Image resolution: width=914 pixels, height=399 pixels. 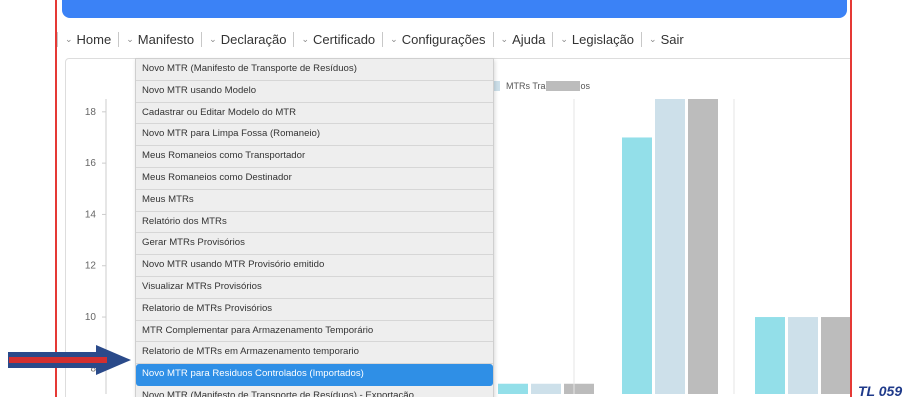 I want to click on menu-item-relatorio-mtrs: Relatório dos MTRs, so click(x=314, y=223).